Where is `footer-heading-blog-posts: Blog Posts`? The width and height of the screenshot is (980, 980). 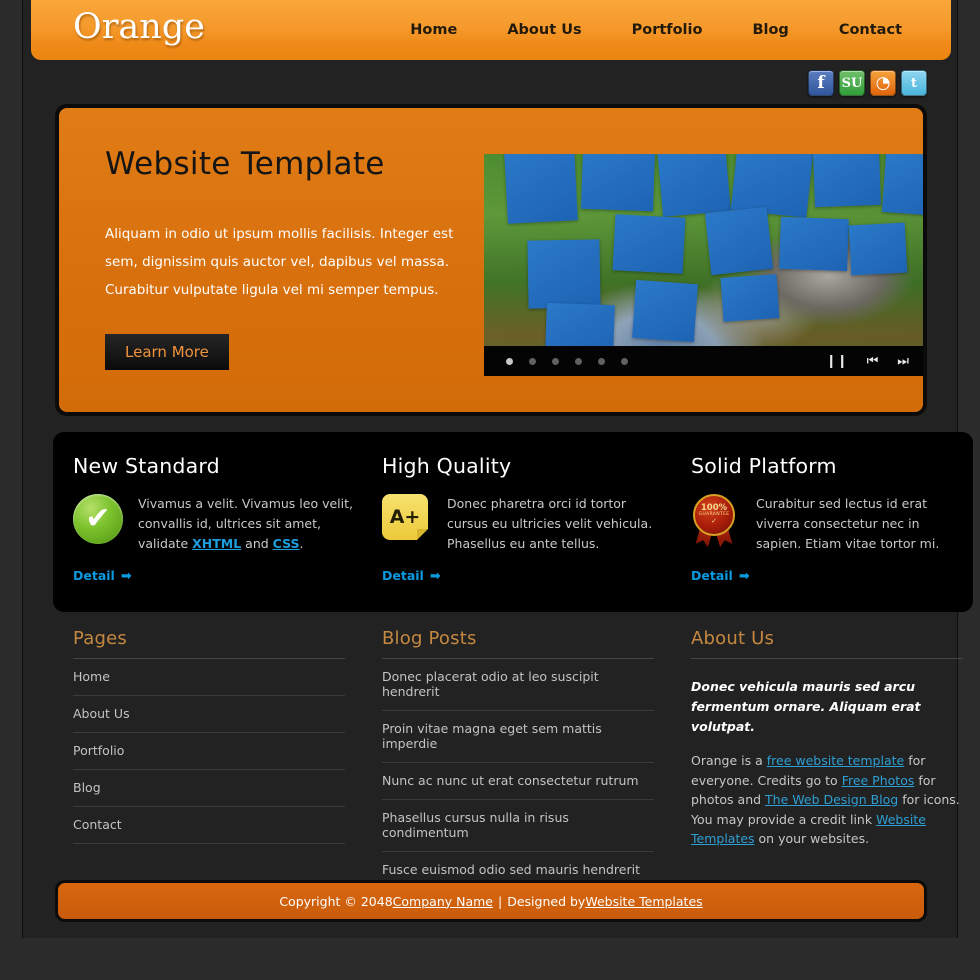 footer-heading-blog-posts: Blog Posts is located at coordinates (518, 643).